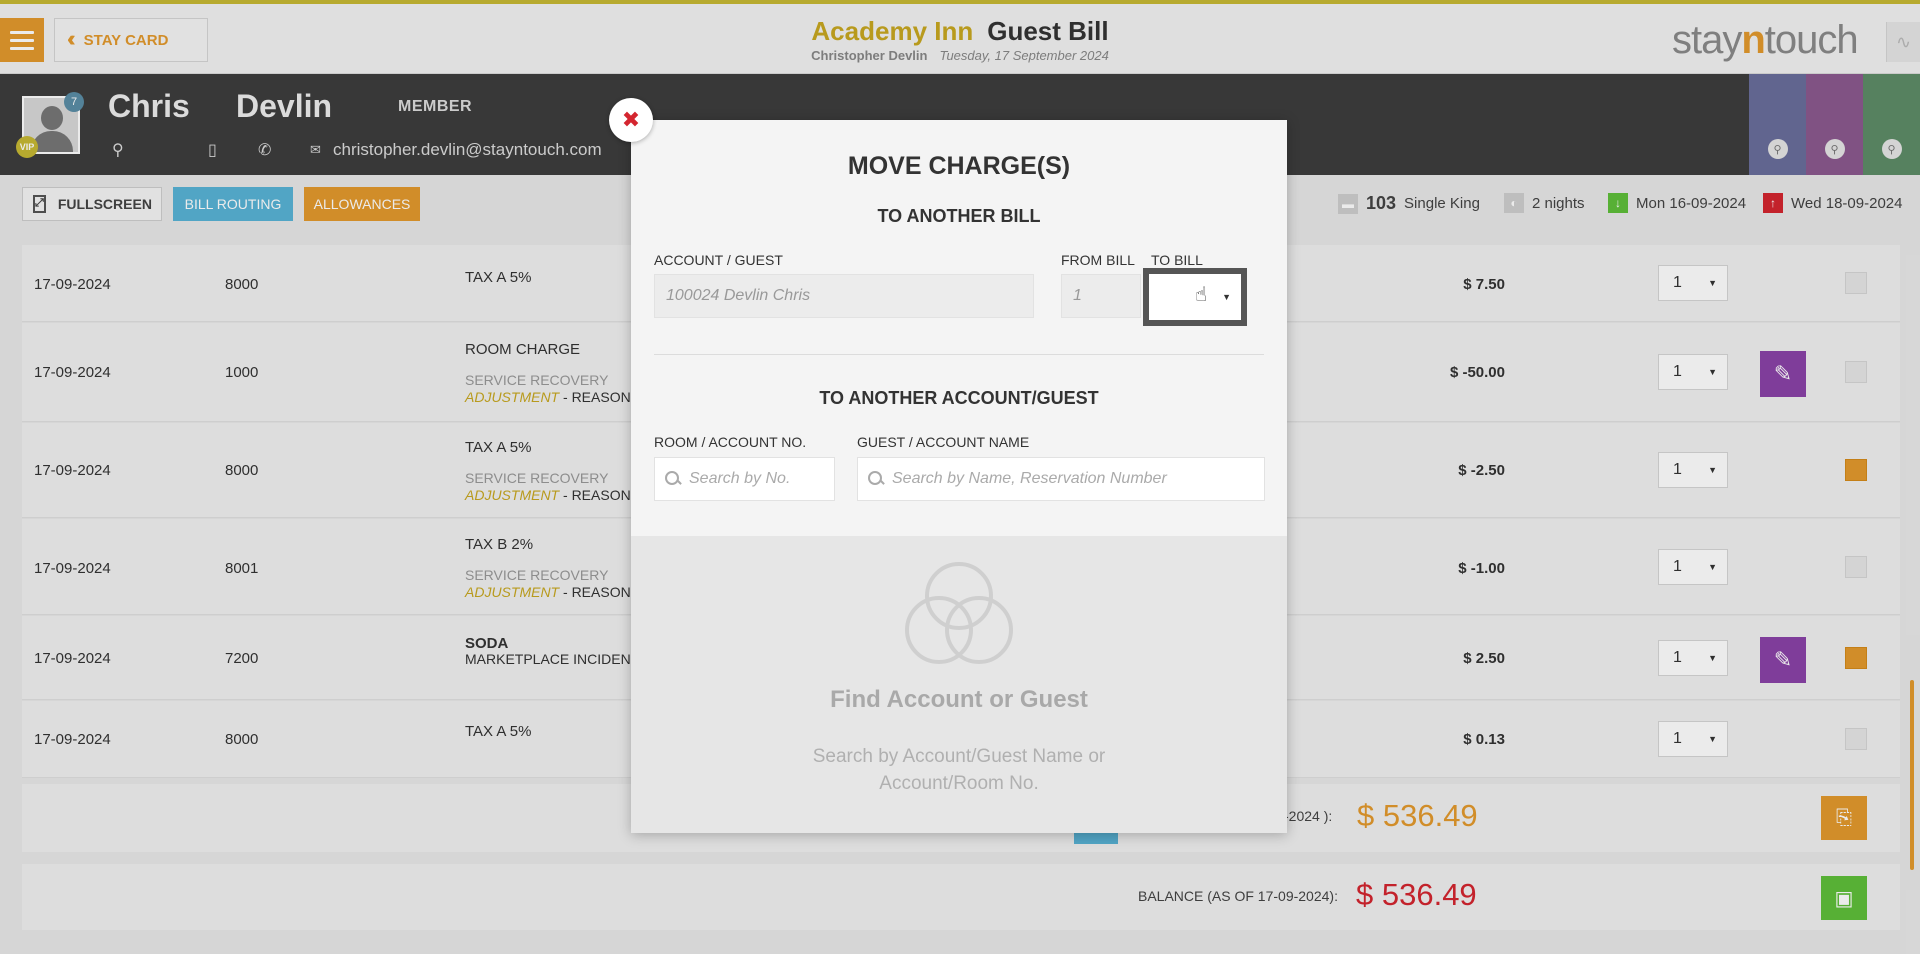  Describe the element at coordinates (1061, 479) in the screenshot. I see `guest-account-search: Search by Name, Reservation Number` at that location.